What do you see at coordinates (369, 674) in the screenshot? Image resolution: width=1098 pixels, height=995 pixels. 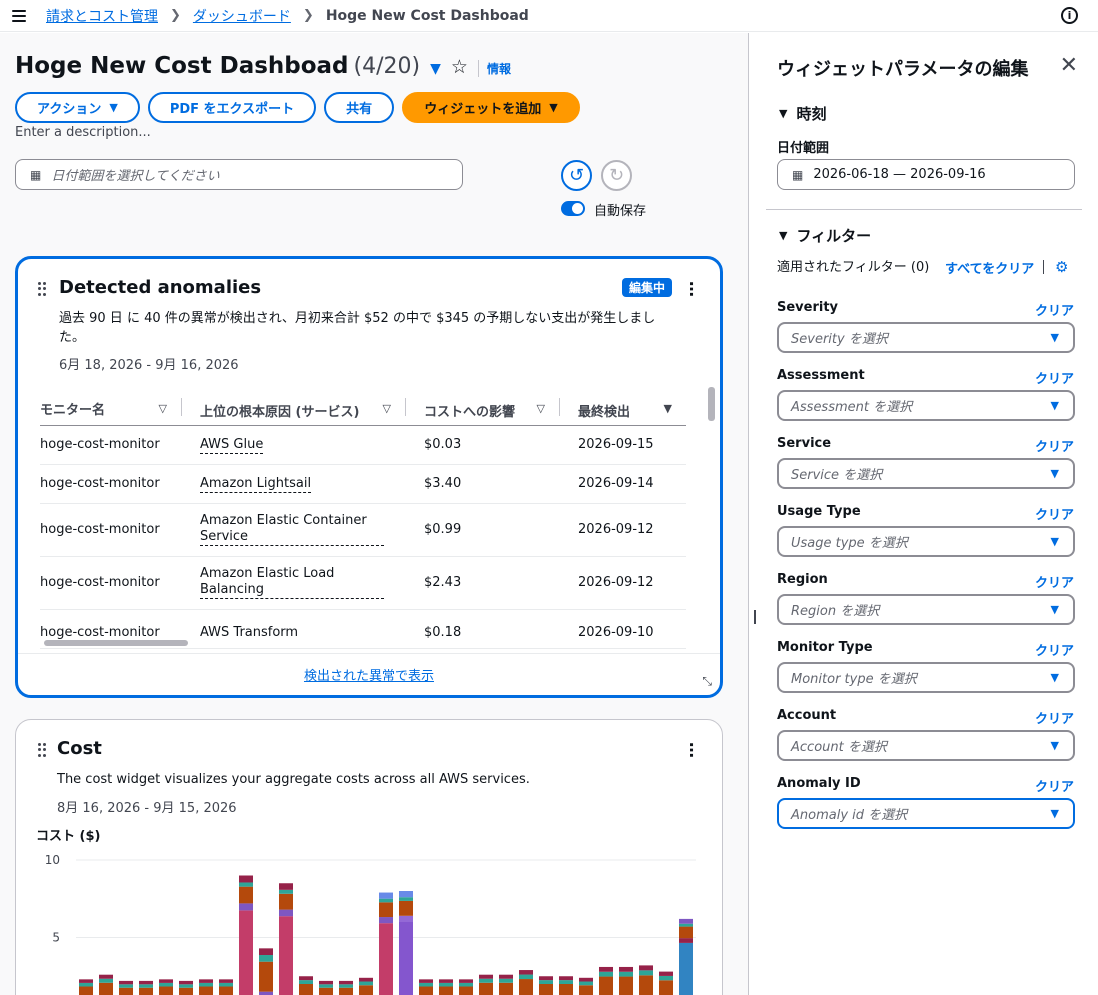 I see `view-anomalies-link: 検出された異常で表示` at bounding box center [369, 674].